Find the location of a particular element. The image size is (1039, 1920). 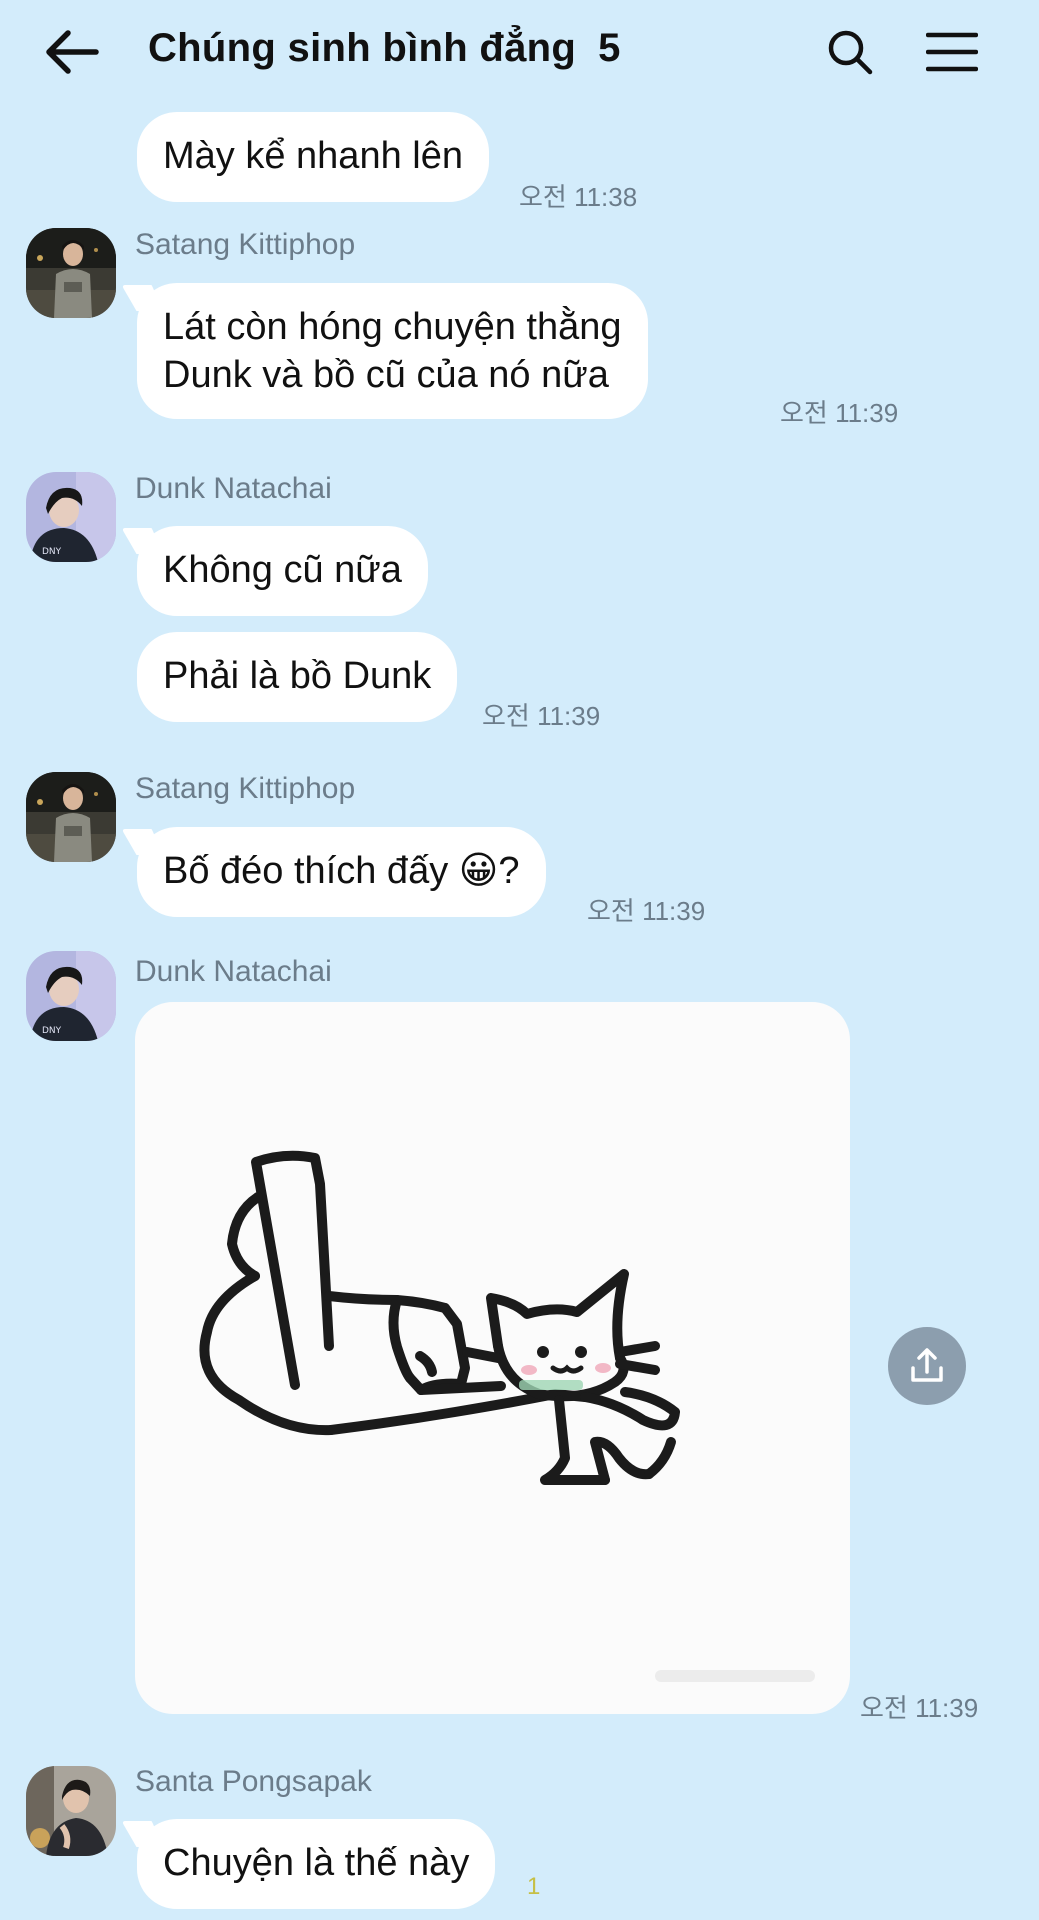

message-text: Chuyện là thế này is located at coordinates (316, 1863).